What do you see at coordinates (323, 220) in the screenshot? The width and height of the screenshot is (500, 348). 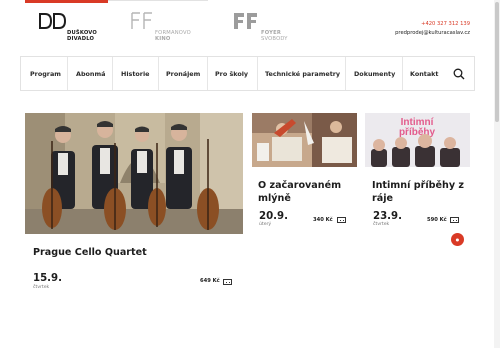 I see `event-price: 340 Kč` at bounding box center [323, 220].